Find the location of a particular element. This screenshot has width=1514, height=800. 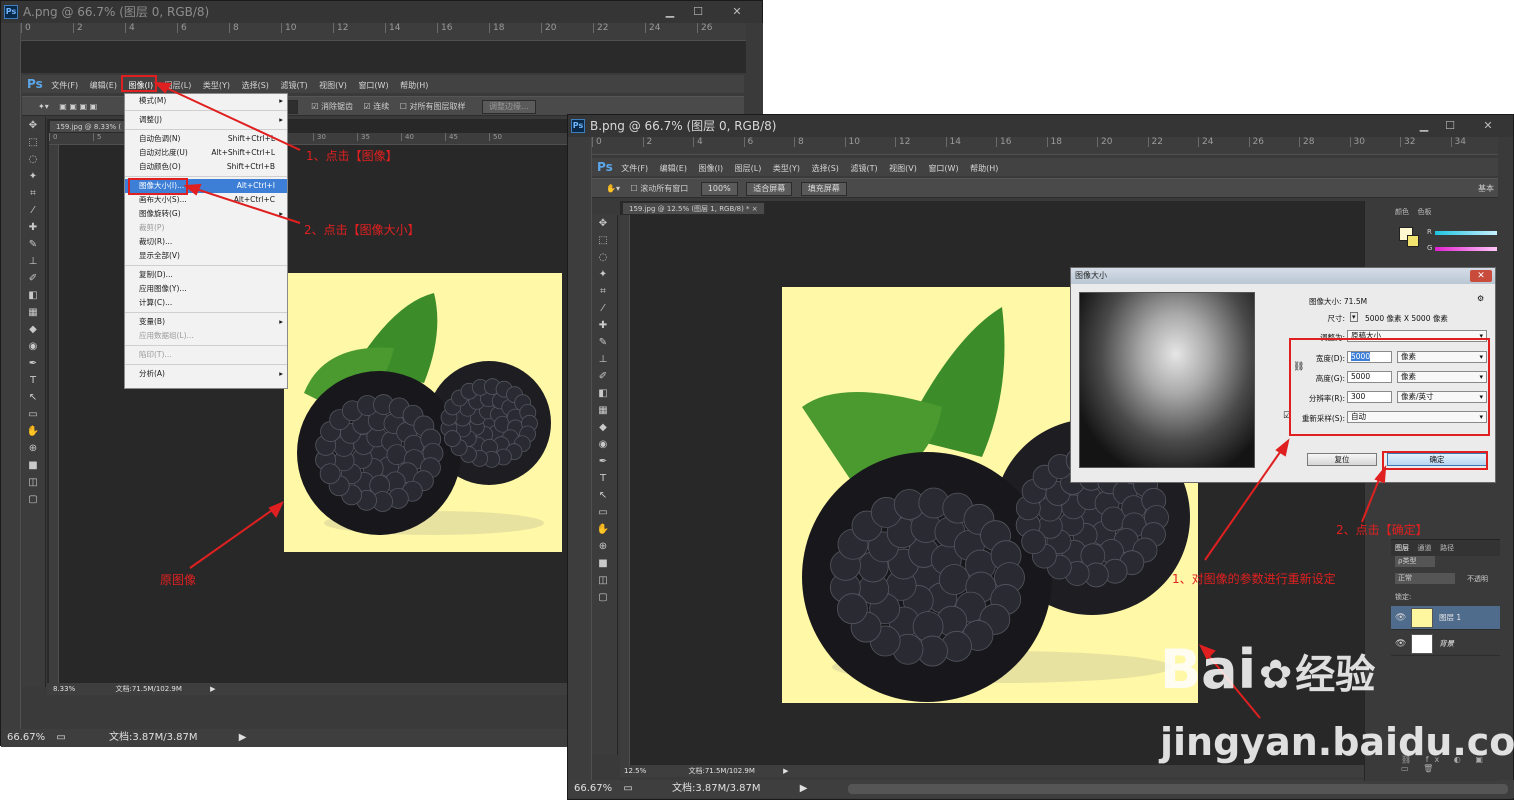

tool-icon: ✦ is located at coordinates (603, 274).